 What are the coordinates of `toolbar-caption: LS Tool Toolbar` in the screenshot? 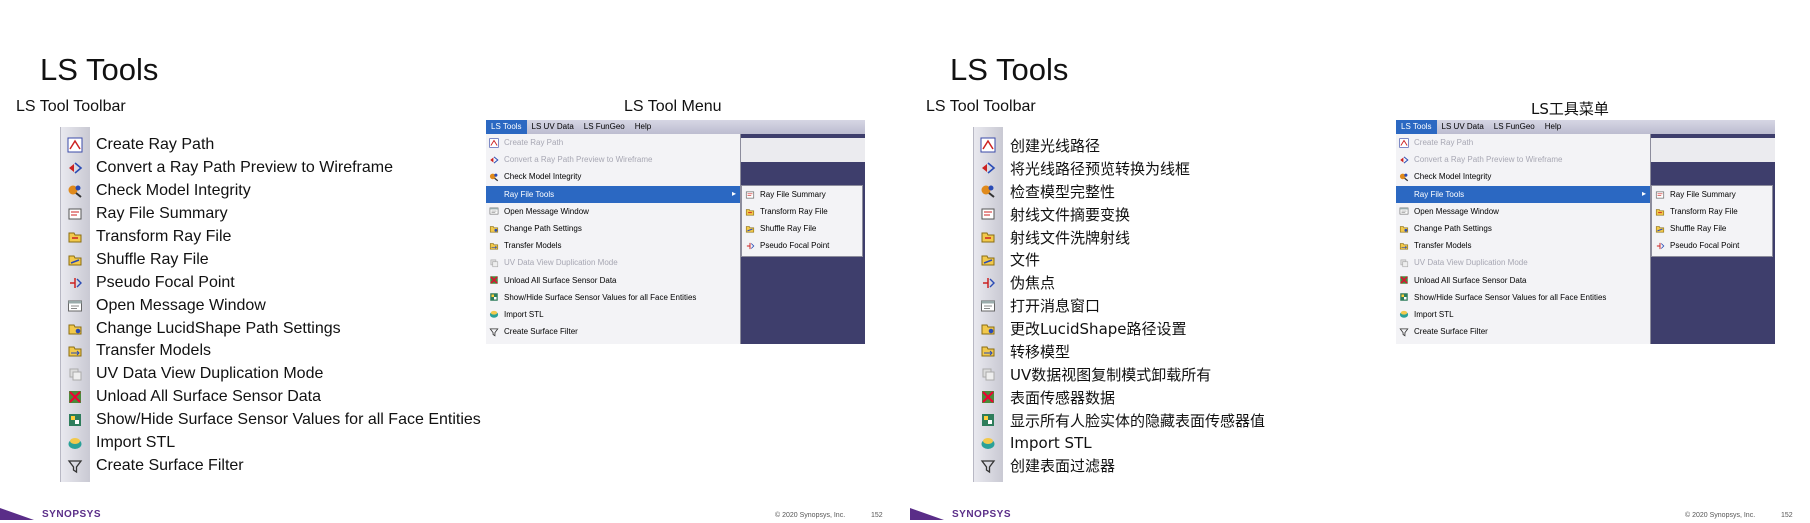 It's located at (981, 106).